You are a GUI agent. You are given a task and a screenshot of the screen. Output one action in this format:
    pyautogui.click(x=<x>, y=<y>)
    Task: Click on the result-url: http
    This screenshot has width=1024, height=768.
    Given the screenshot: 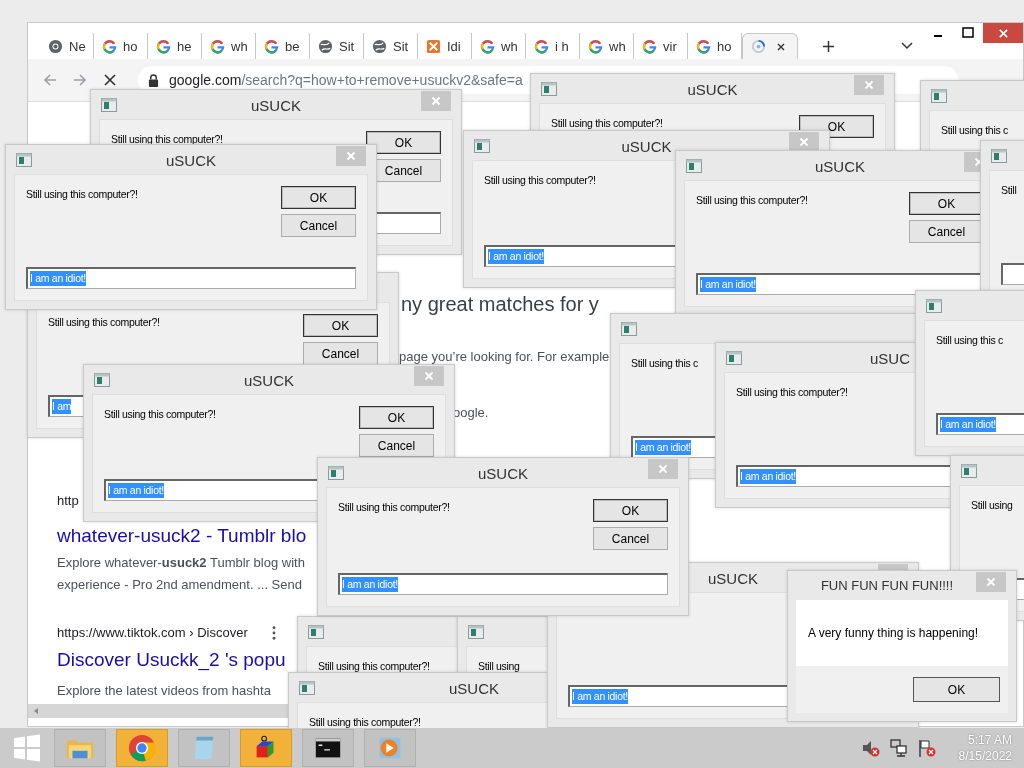 What is the action you would take?
    pyautogui.click(x=68, y=501)
    